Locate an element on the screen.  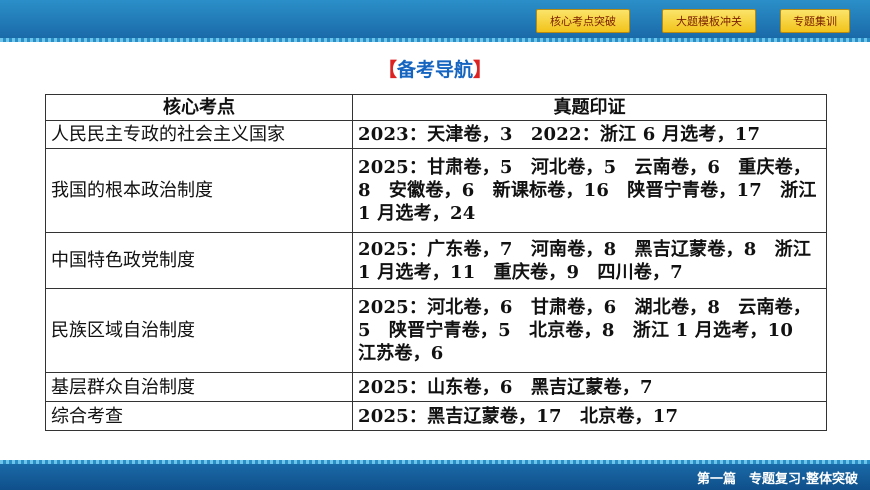
topic-cell: 我国的根本政治制度 is located at coordinates (199, 190).